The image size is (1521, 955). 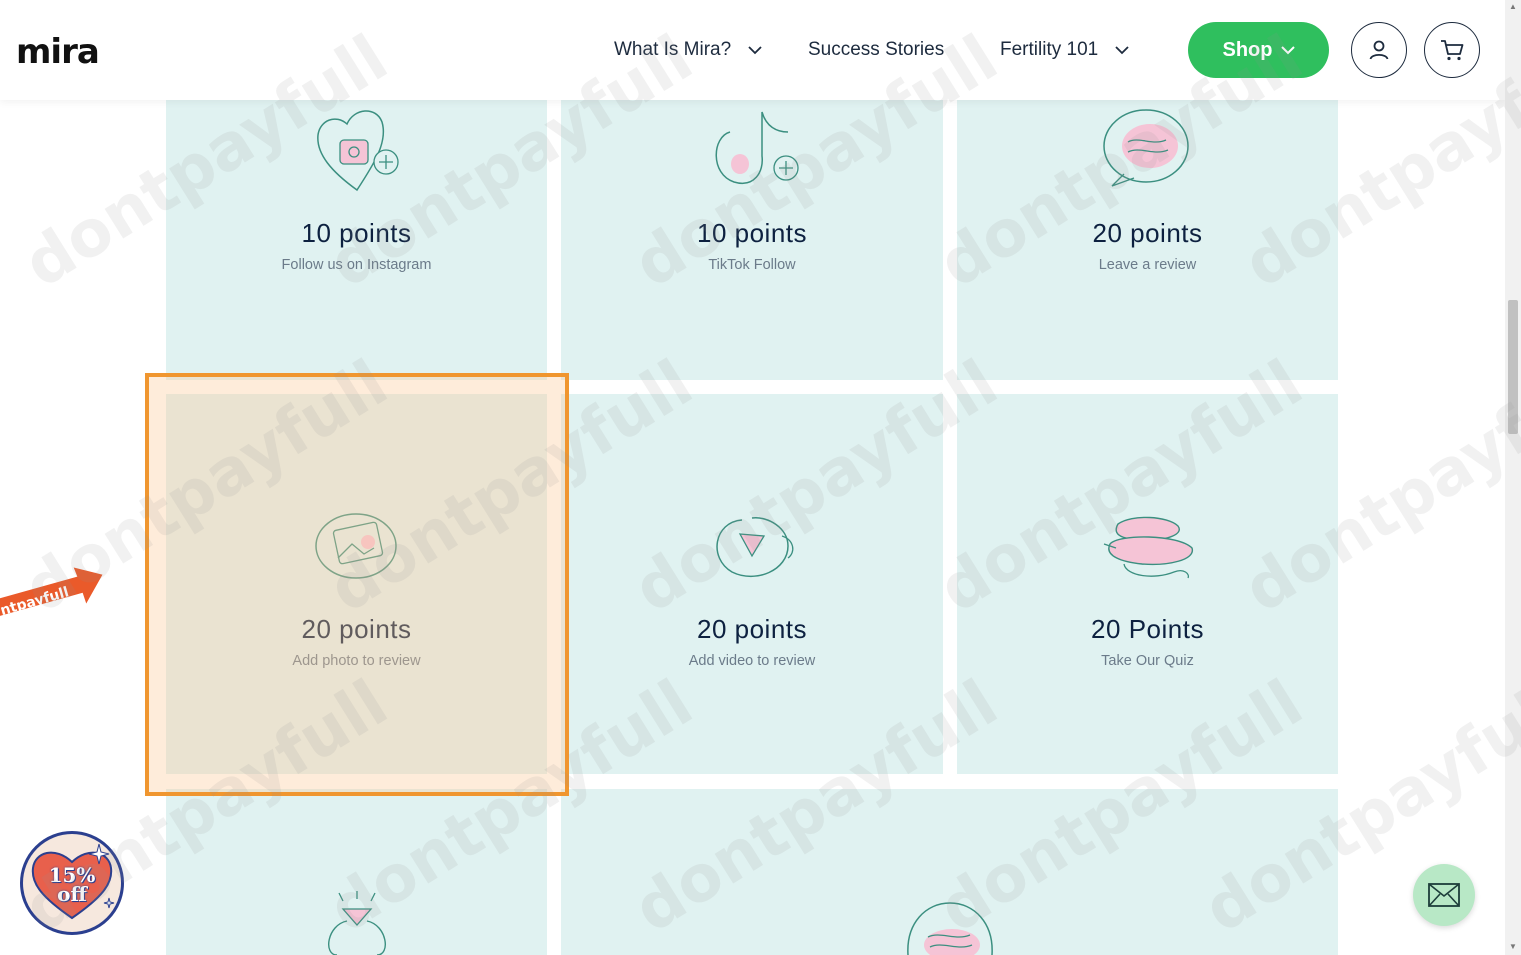 I want to click on nav-fertility-101: Fertility 101, so click(x=1065, y=50).